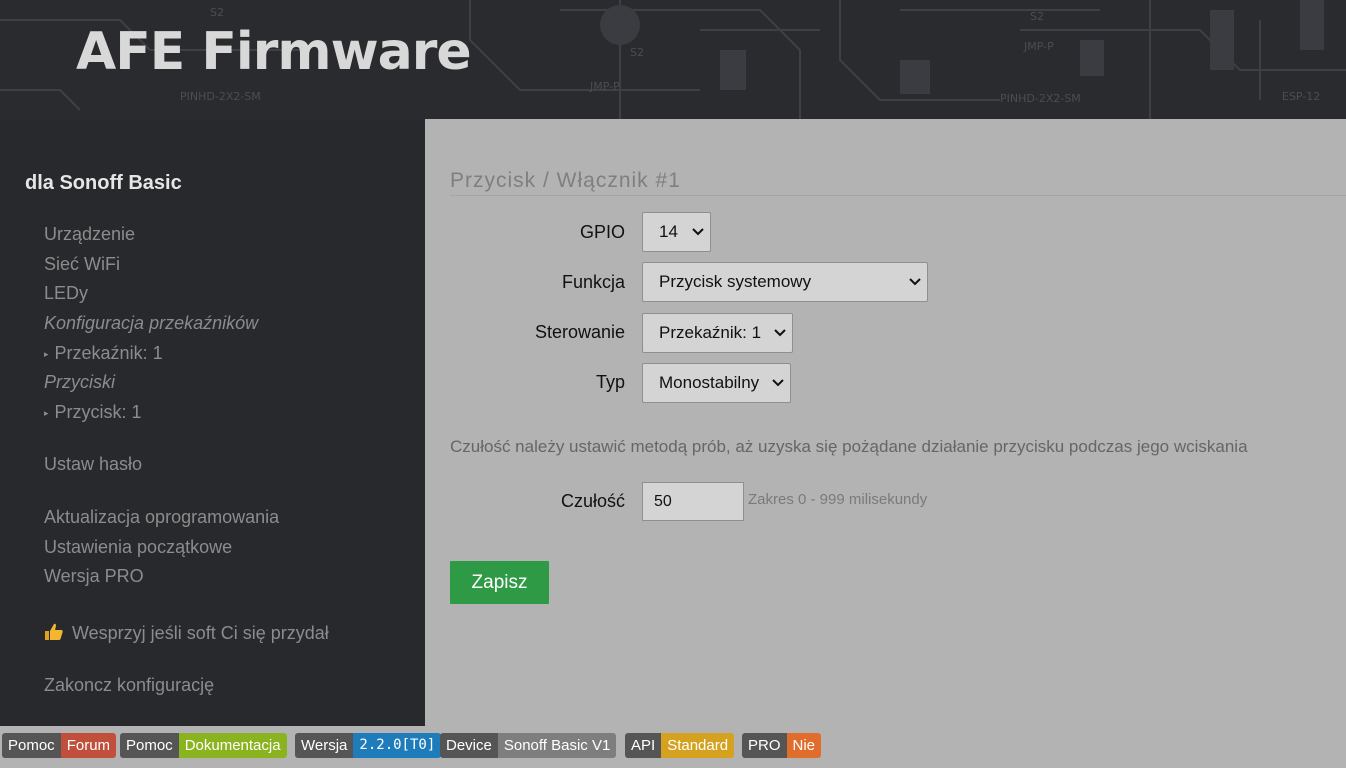 The image size is (1346, 768). What do you see at coordinates (898, 195) in the screenshot?
I see `divider` at bounding box center [898, 195].